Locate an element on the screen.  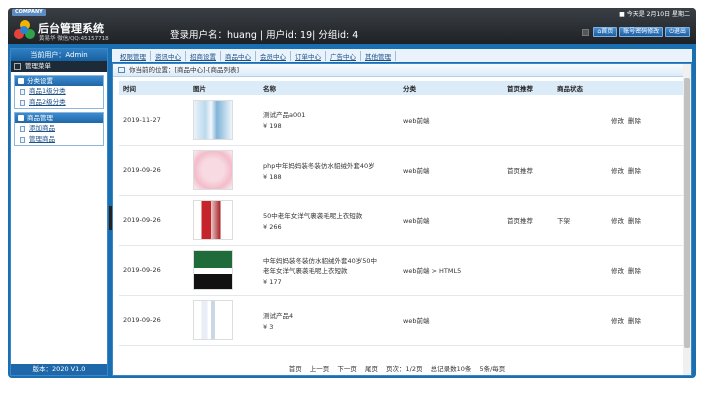
table-header-row: 时间 图片 名称 分类 首页推荐 商品状态 is located at coordinates (403, 88).